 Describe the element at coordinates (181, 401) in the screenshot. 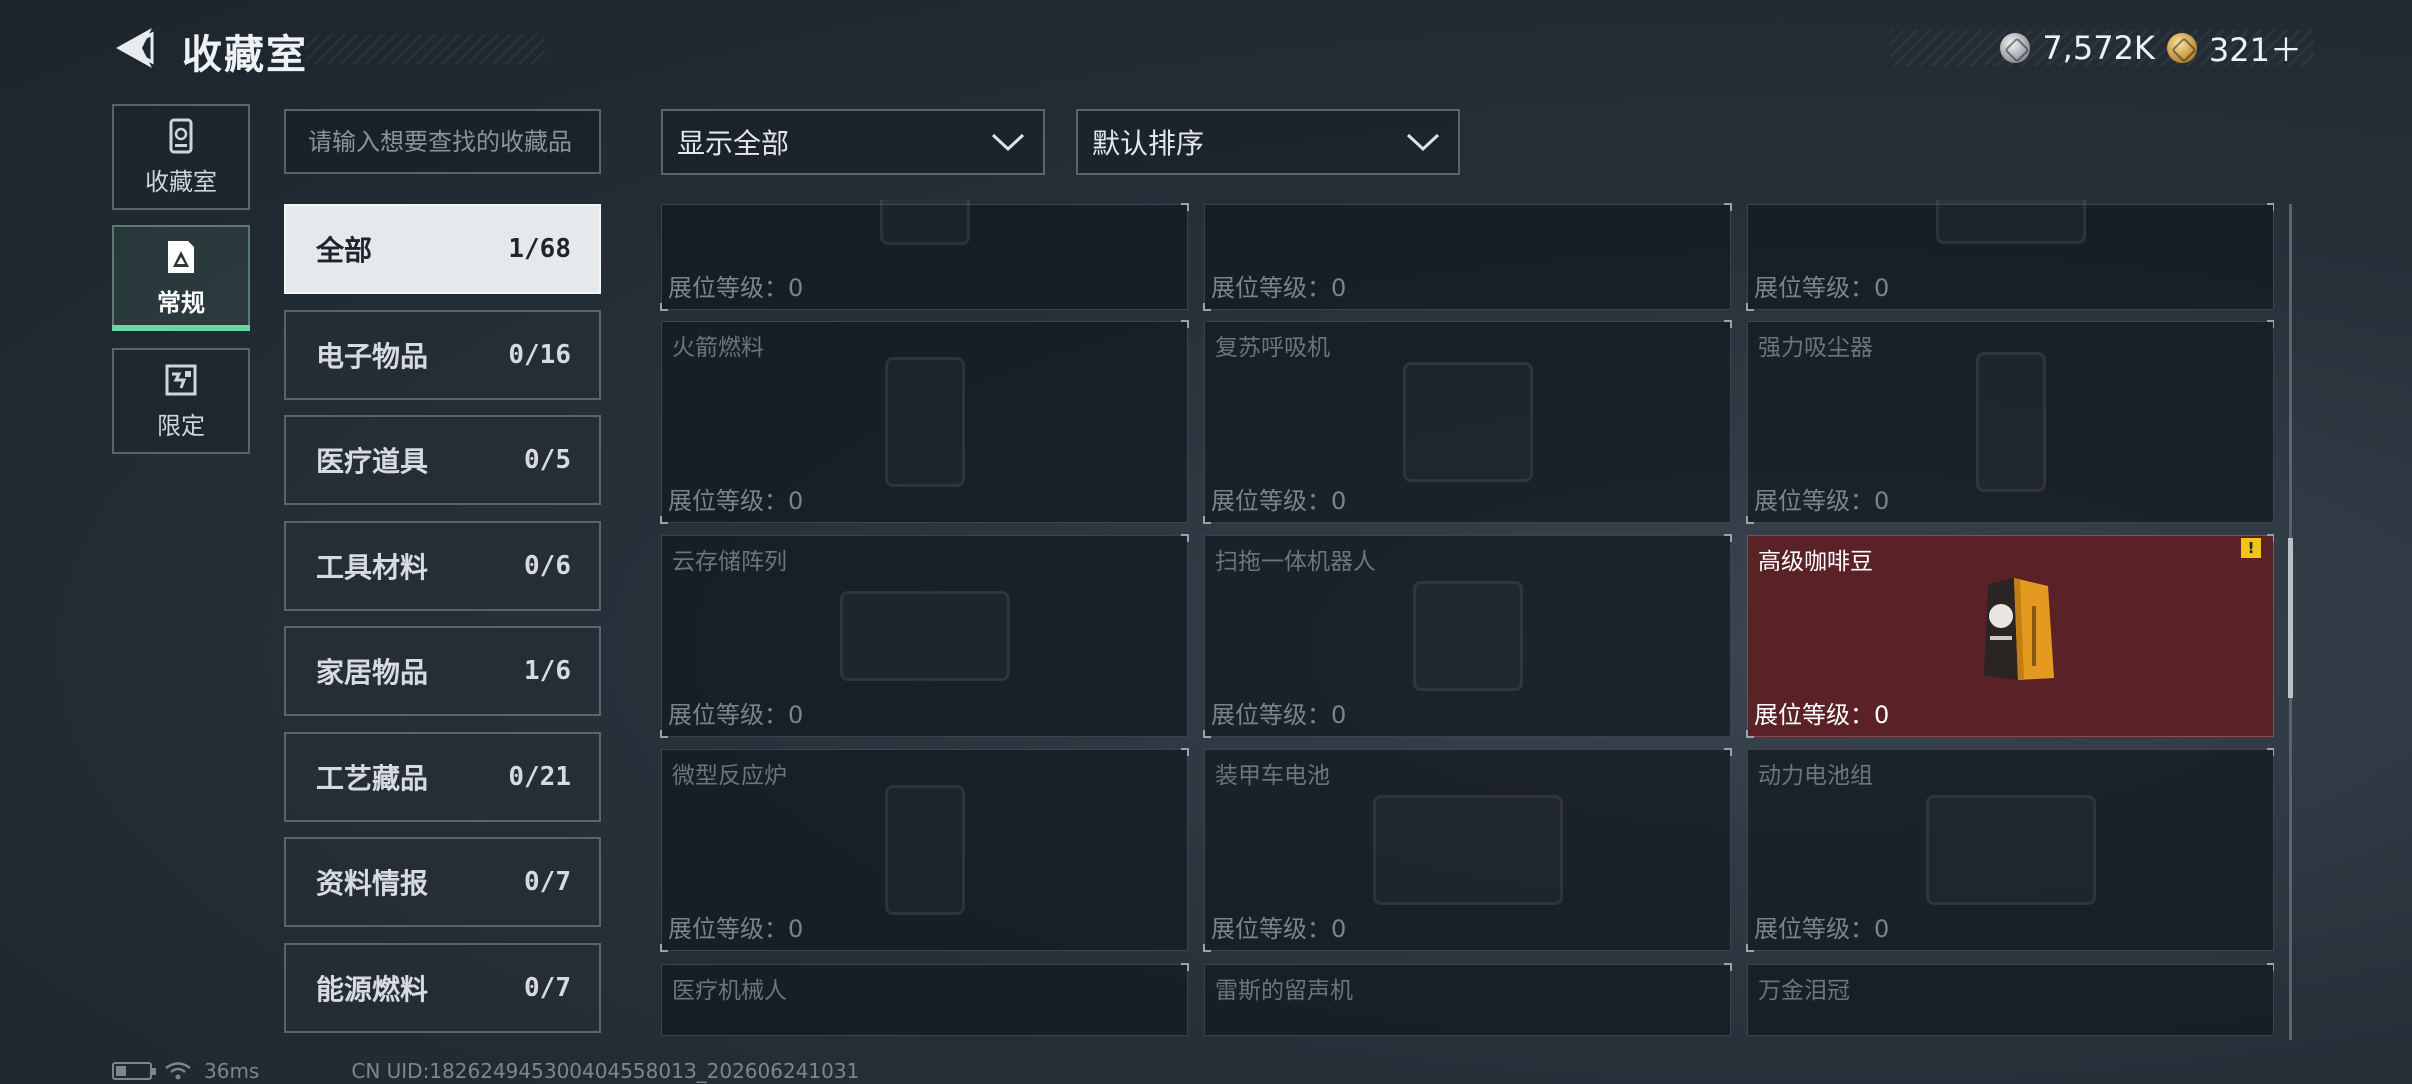

I see `nav-item-limited: 限定` at that location.